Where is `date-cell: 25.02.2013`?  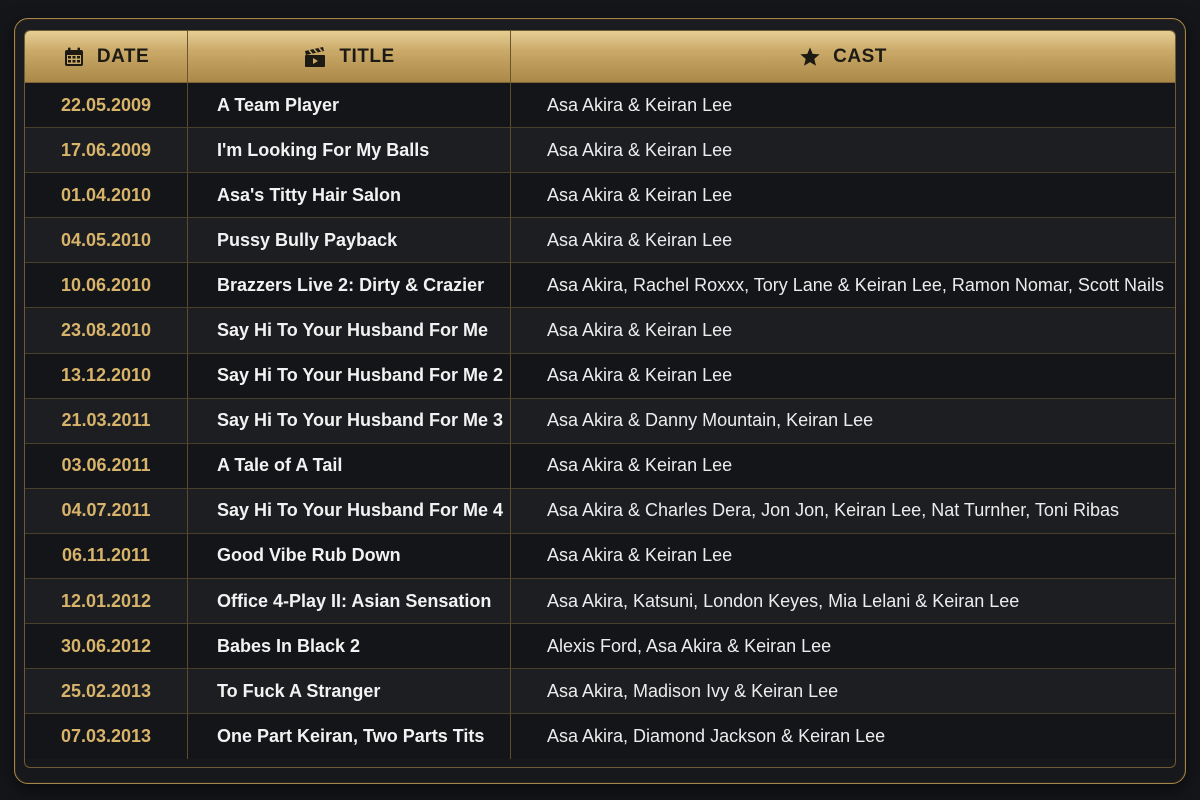 date-cell: 25.02.2013 is located at coordinates (106, 691).